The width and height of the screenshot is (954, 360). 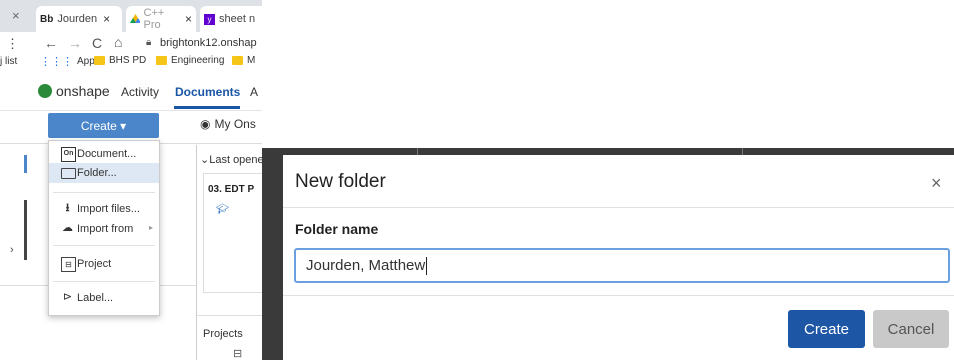 I want to click on menu-item-import-from: ☁ Import from ▸, so click(x=104, y=229).